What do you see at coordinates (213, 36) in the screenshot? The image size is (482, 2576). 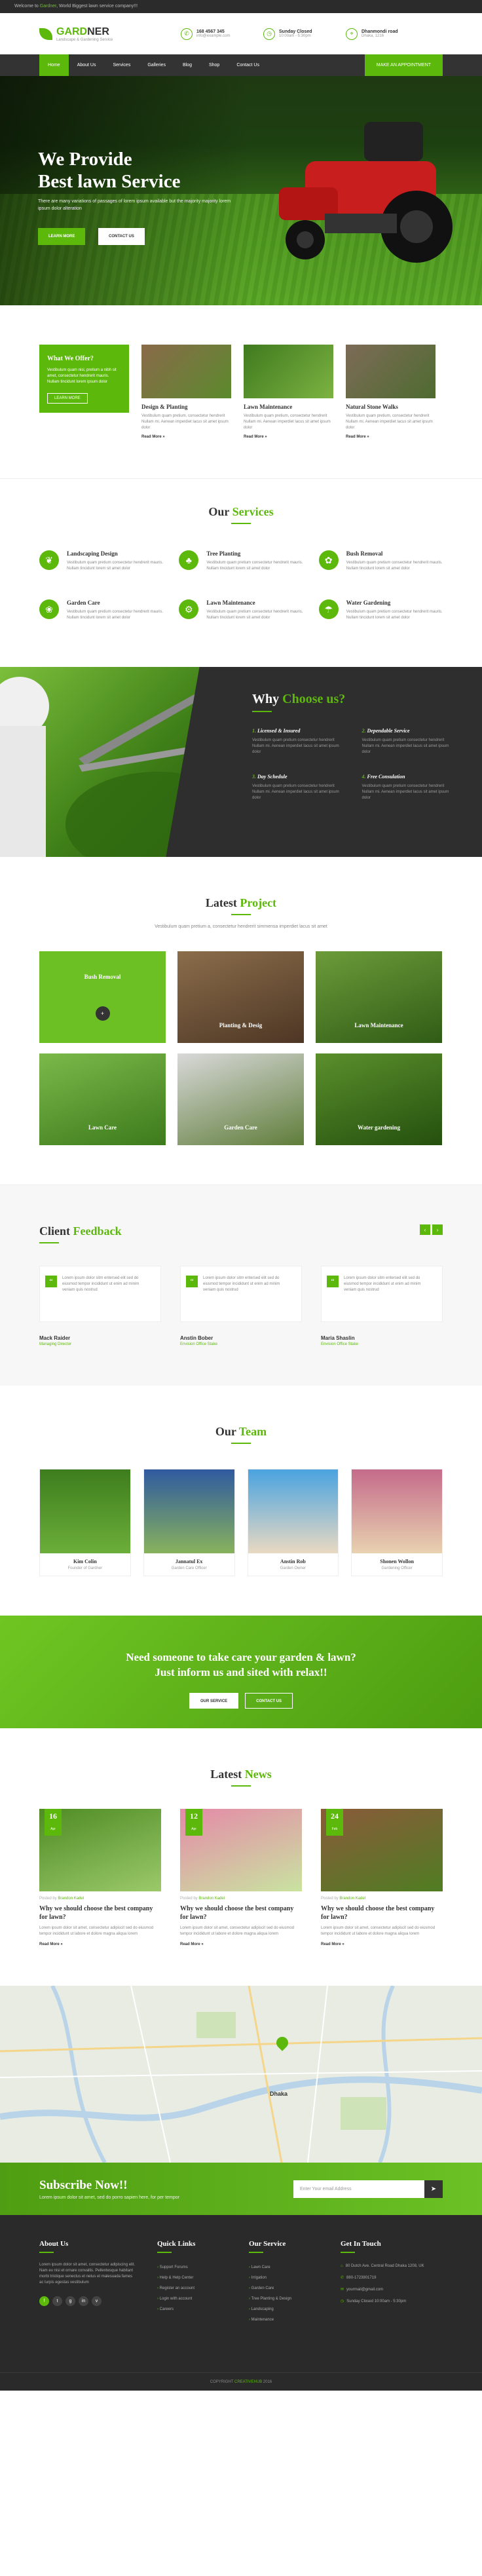 I see `email-address: info@example.com` at bounding box center [213, 36].